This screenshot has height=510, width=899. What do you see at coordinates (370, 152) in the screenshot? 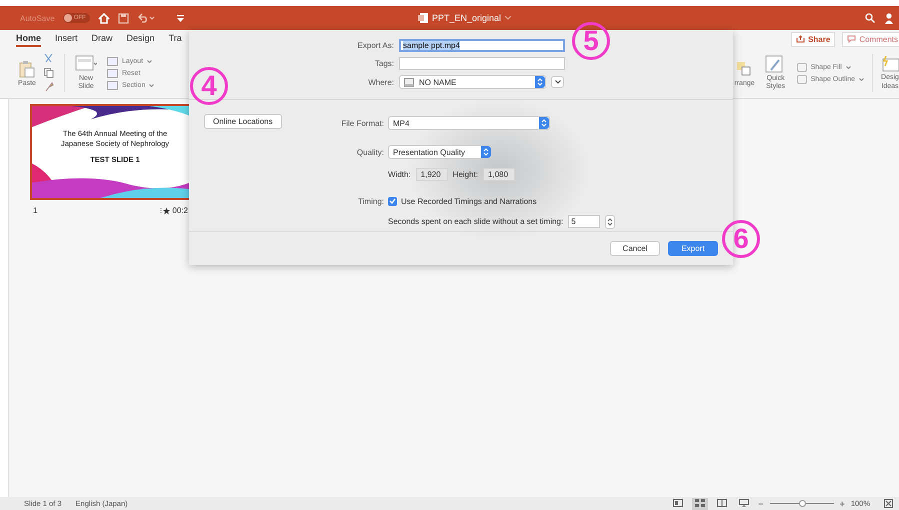
I see `field-label: Quality:` at bounding box center [370, 152].